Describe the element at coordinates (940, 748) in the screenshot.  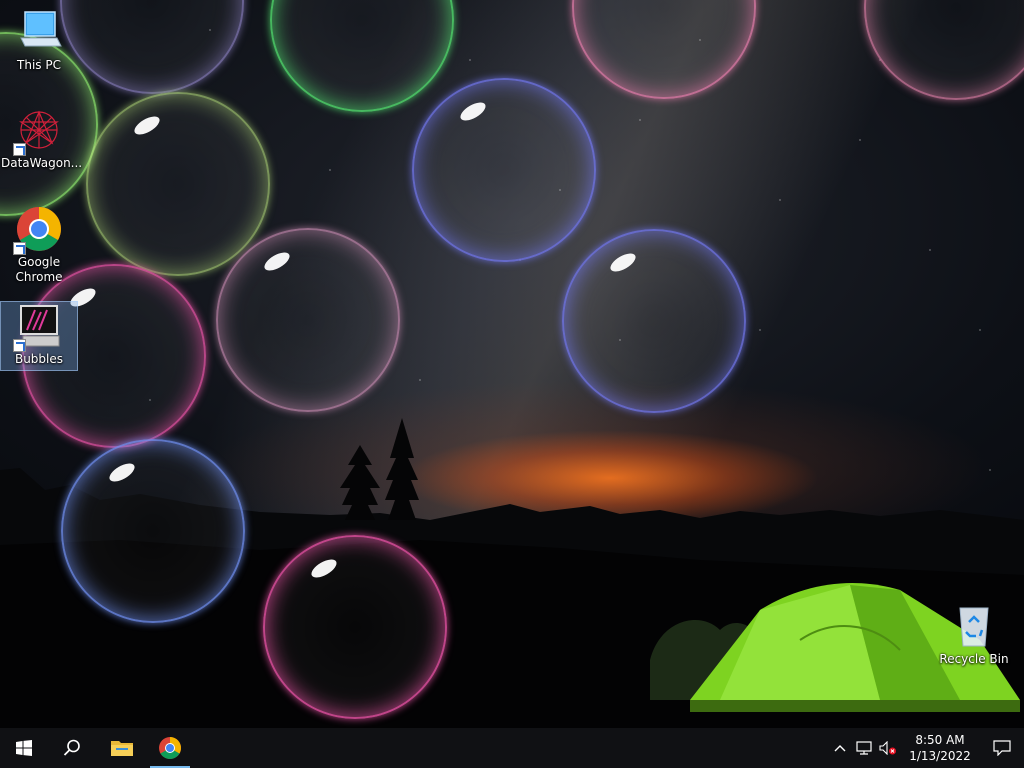
I see `clock: 8:50 AM 1/13/2022` at that location.